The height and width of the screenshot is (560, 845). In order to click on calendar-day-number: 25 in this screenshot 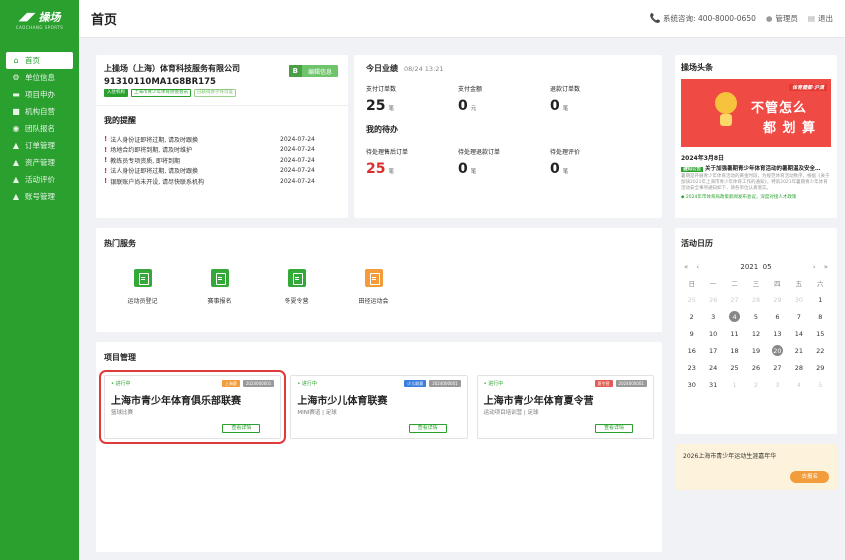, I will do `click(734, 367)`.